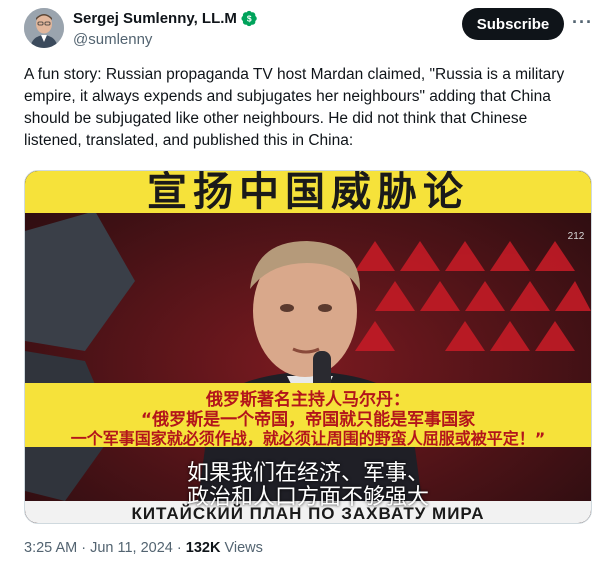 The height and width of the screenshot is (570, 595). I want to click on author-handle: @sumlenny, so click(112, 39).